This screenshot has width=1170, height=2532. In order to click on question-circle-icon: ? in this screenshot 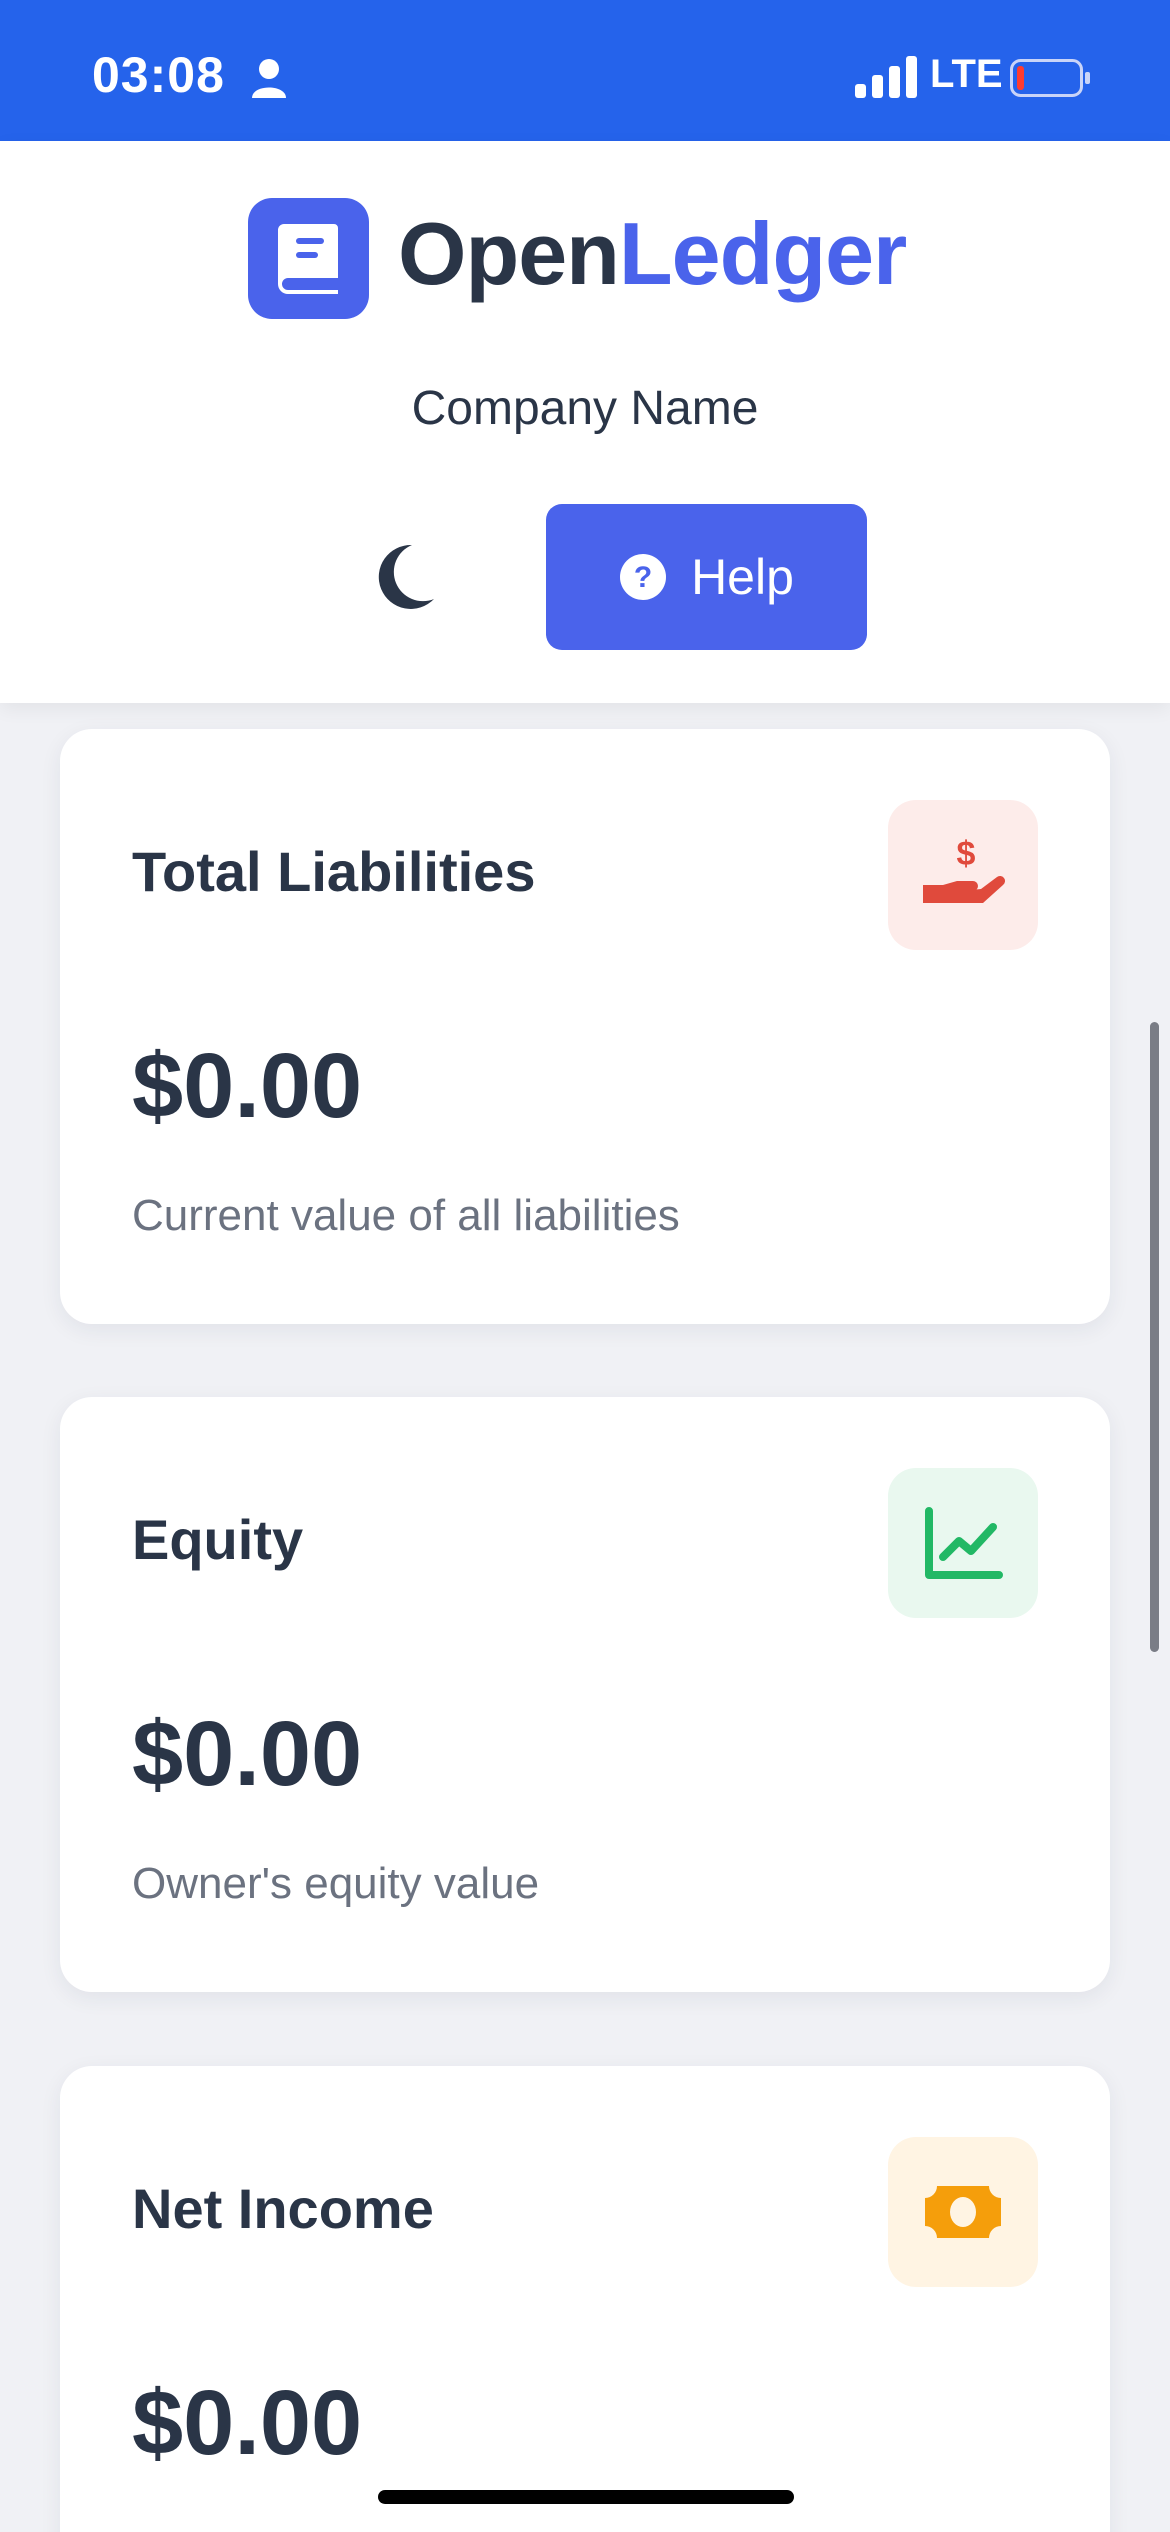, I will do `click(643, 577)`.